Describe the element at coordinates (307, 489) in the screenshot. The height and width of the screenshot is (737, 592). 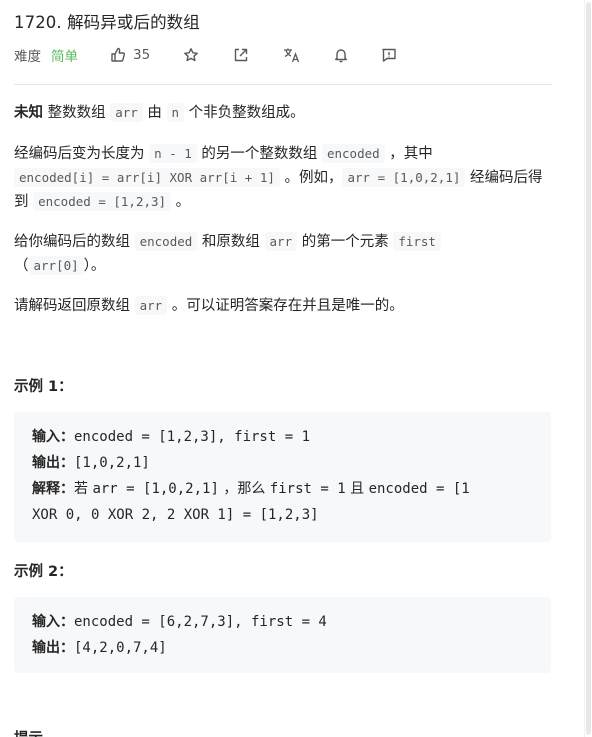
I see `explain-code: first = 1` at that location.